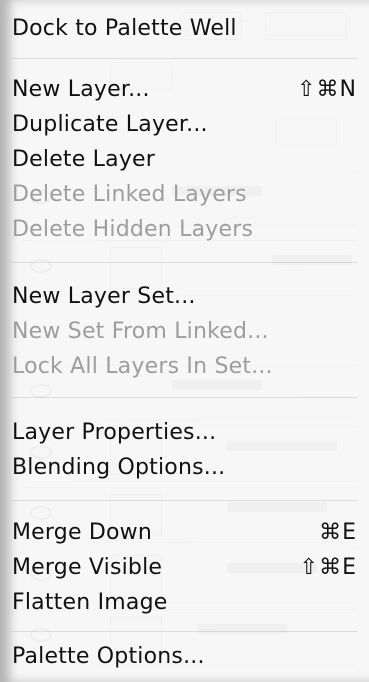 The height and width of the screenshot is (682, 369). What do you see at coordinates (133, 229) in the screenshot?
I see `menu-item-label: Delete Hidden Layers` at bounding box center [133, 229].